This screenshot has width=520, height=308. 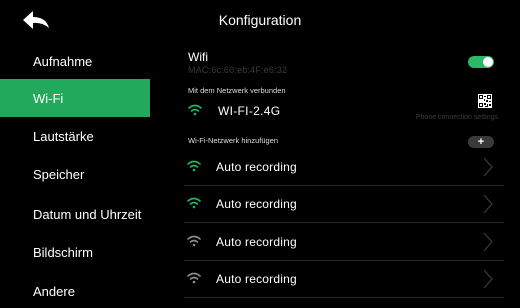 What do you see at coordinates (75, 136) in the screenshot?
I see `sidebar-item-lautstaerke: Lautstärke` at bounding box center [75, 136].